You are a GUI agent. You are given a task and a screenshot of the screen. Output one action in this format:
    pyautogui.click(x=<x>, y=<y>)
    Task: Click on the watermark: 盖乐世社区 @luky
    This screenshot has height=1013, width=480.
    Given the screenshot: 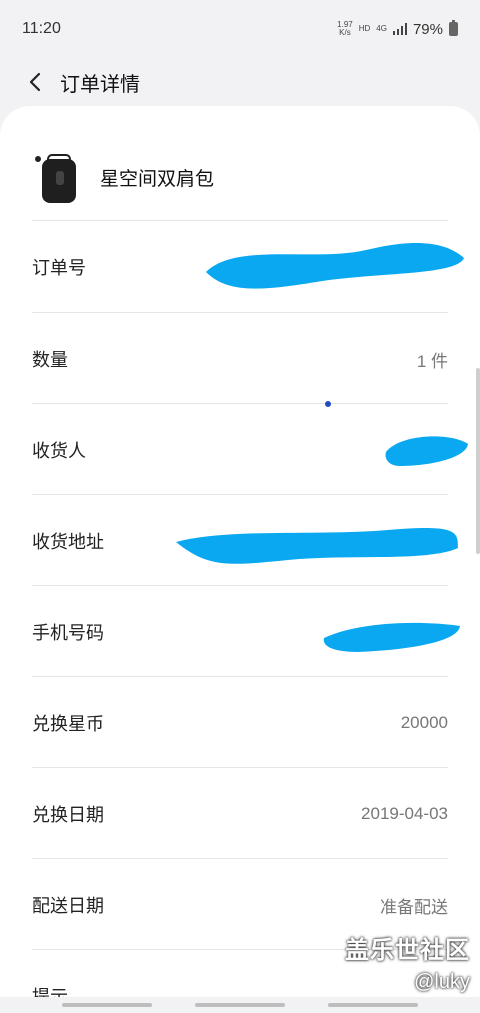 What is the action you would take?
    pyautogui.click(x=407, y=962)
    